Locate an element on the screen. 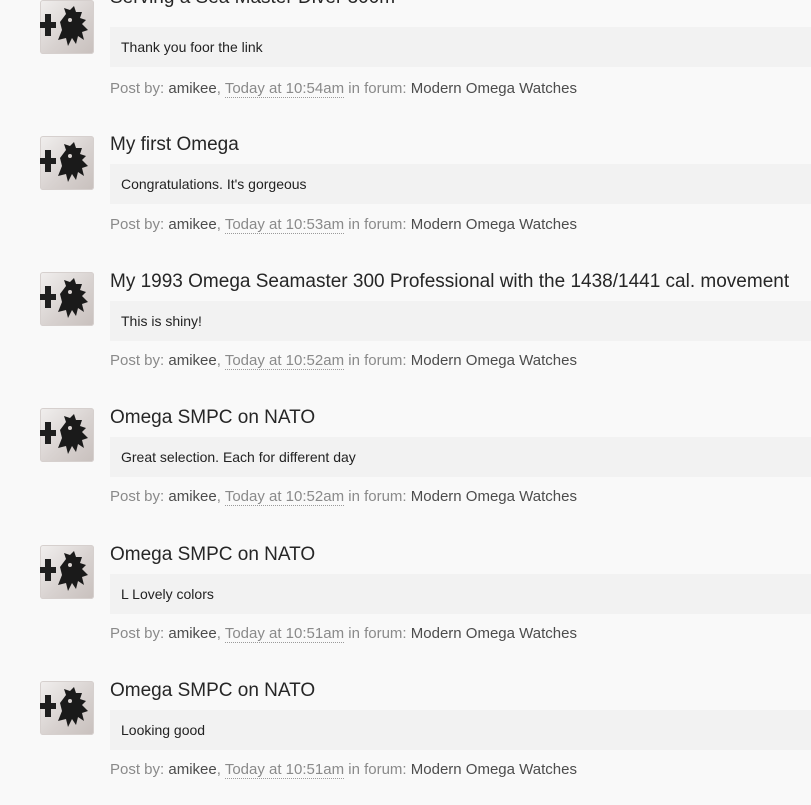  post-excerpt: Looking good is located at coordinates (460, 730).